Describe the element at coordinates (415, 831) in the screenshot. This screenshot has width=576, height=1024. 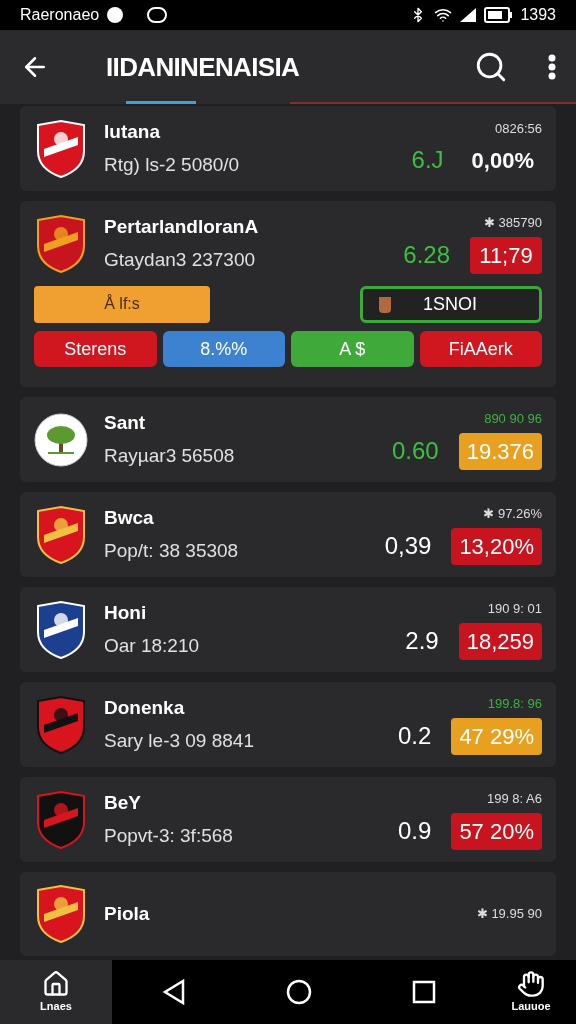
I see `score-text: 0.9` at that location.